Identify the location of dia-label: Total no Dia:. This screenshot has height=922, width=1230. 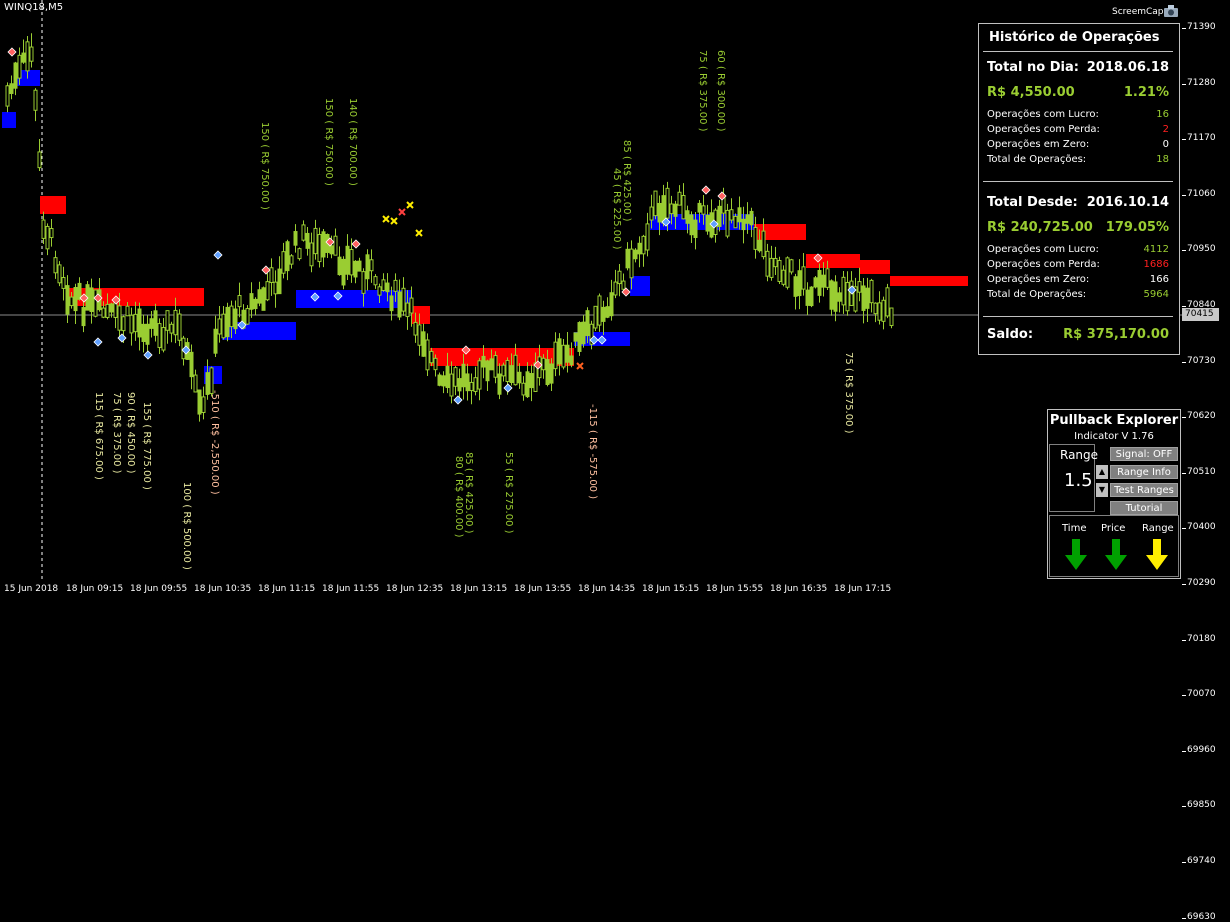
(1033, 67).